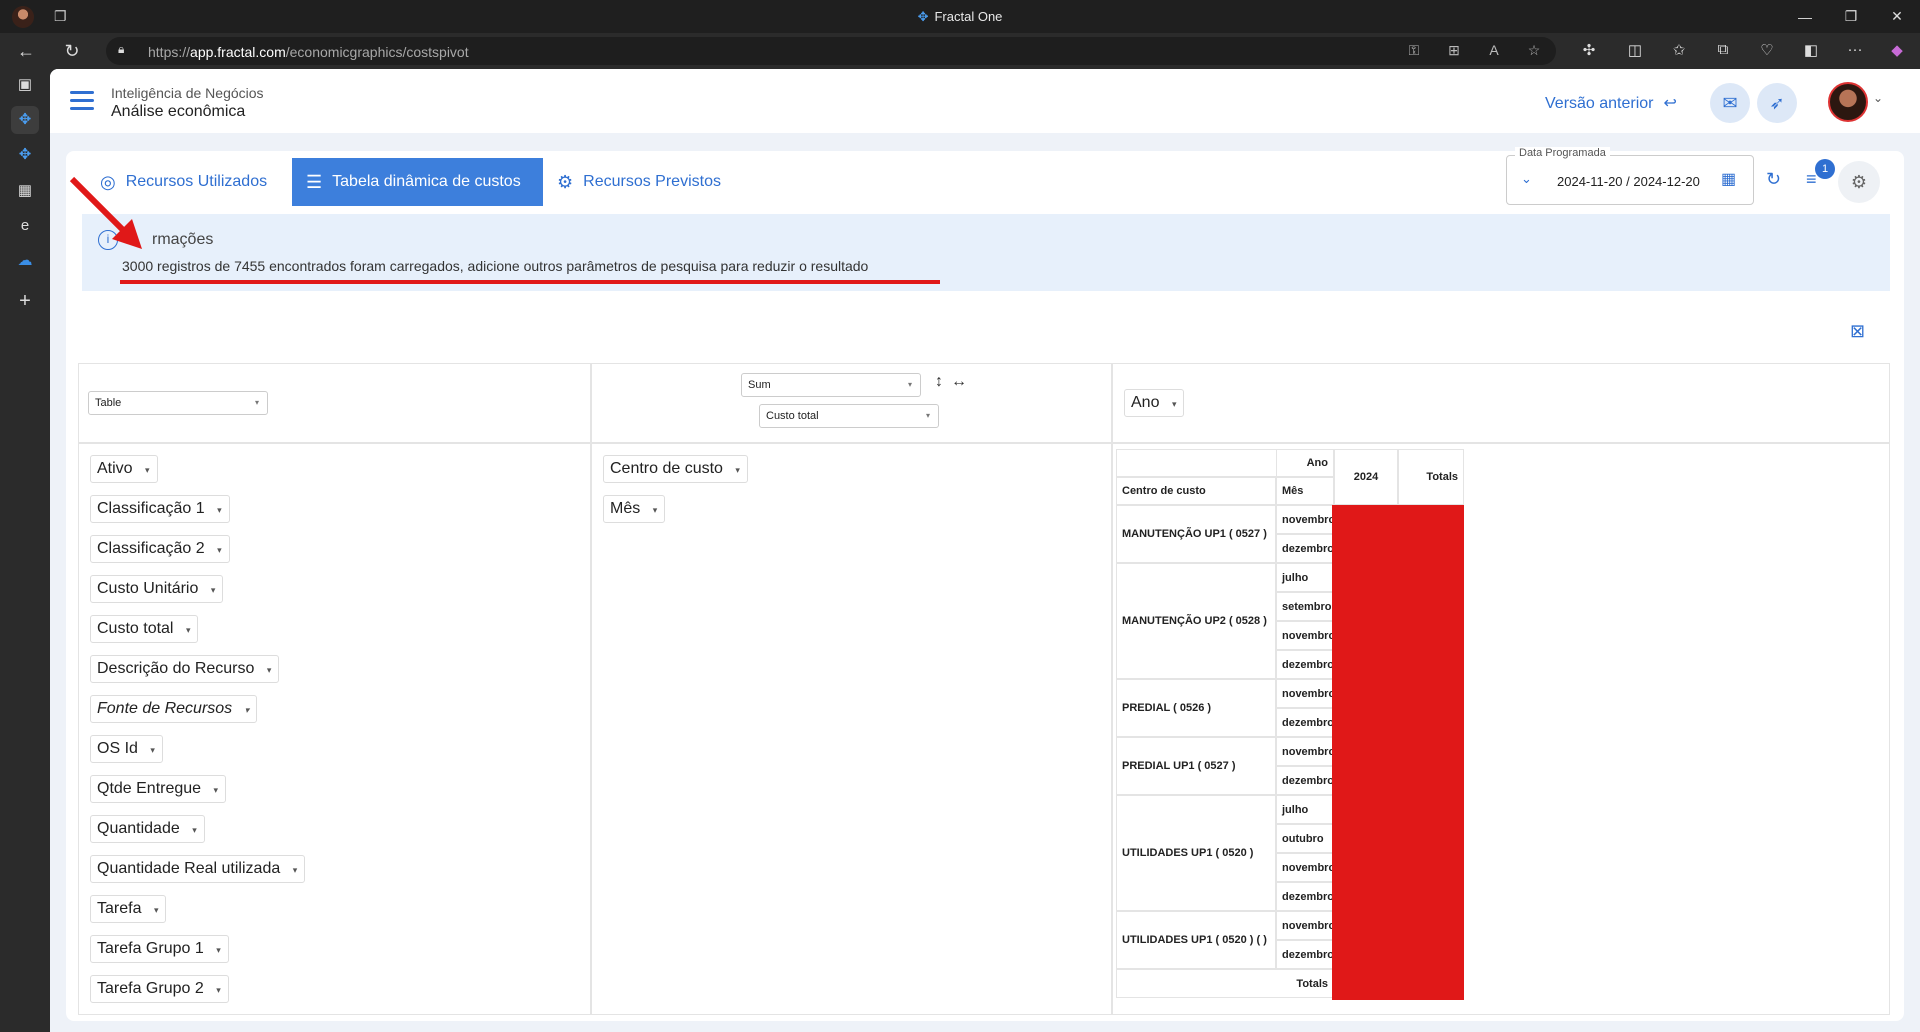 The width and height of the screenshot is (1920, 1032). I want to click on edge-bar-icon: ◧, so click(1811, 51).